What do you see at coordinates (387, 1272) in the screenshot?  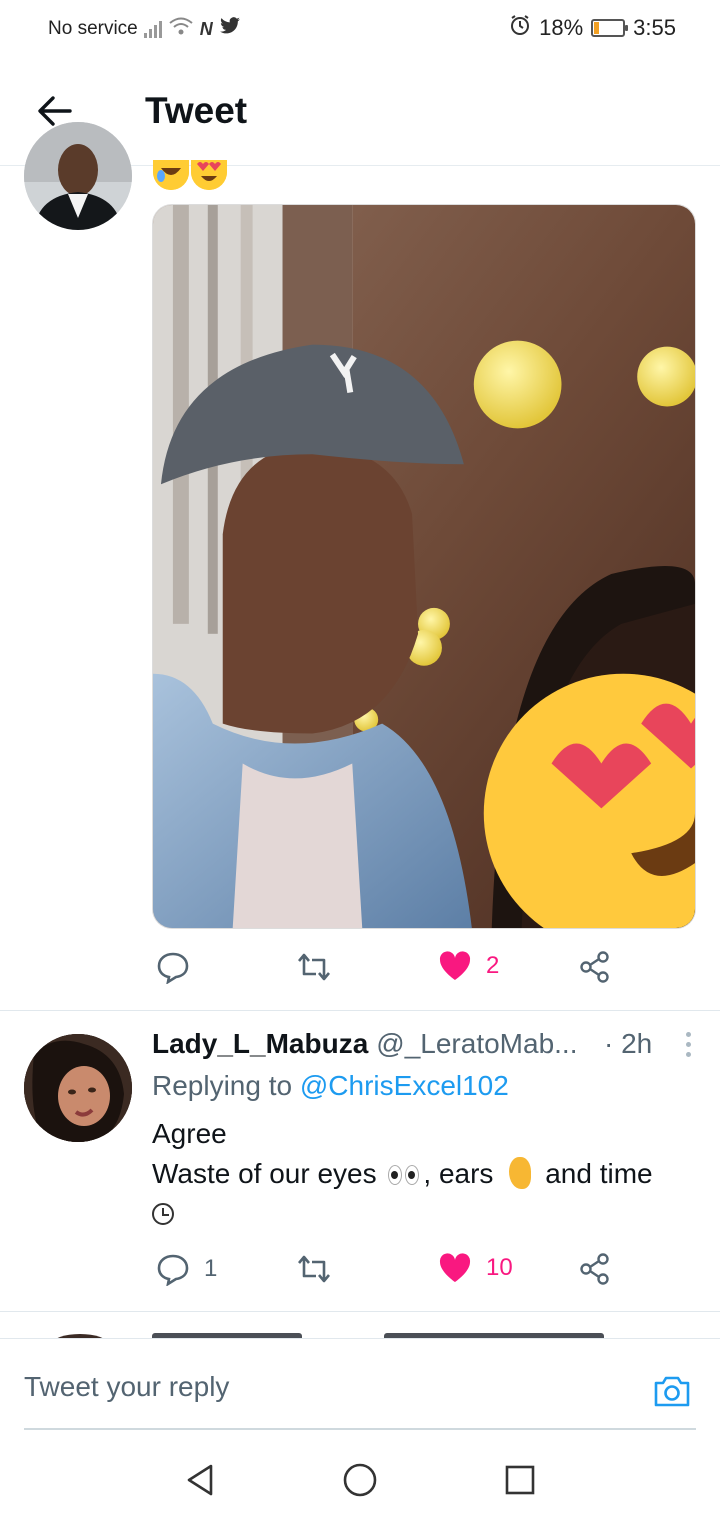 I see `tweet2-actions: 1 10` at bounding box center [387, 1272].